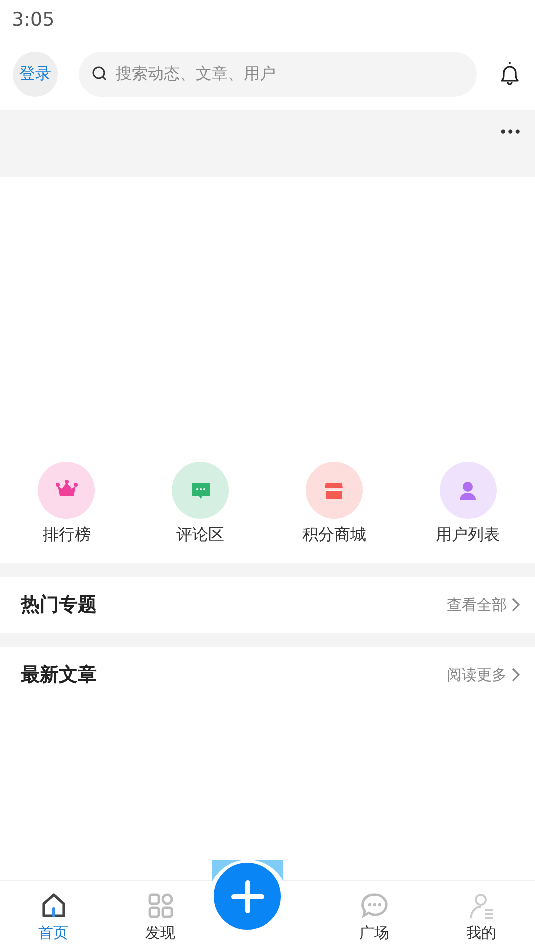  What do you see at coordinates (54, 906) in the screenshot?
I see `home-icon` at bounding box center [54, 906].